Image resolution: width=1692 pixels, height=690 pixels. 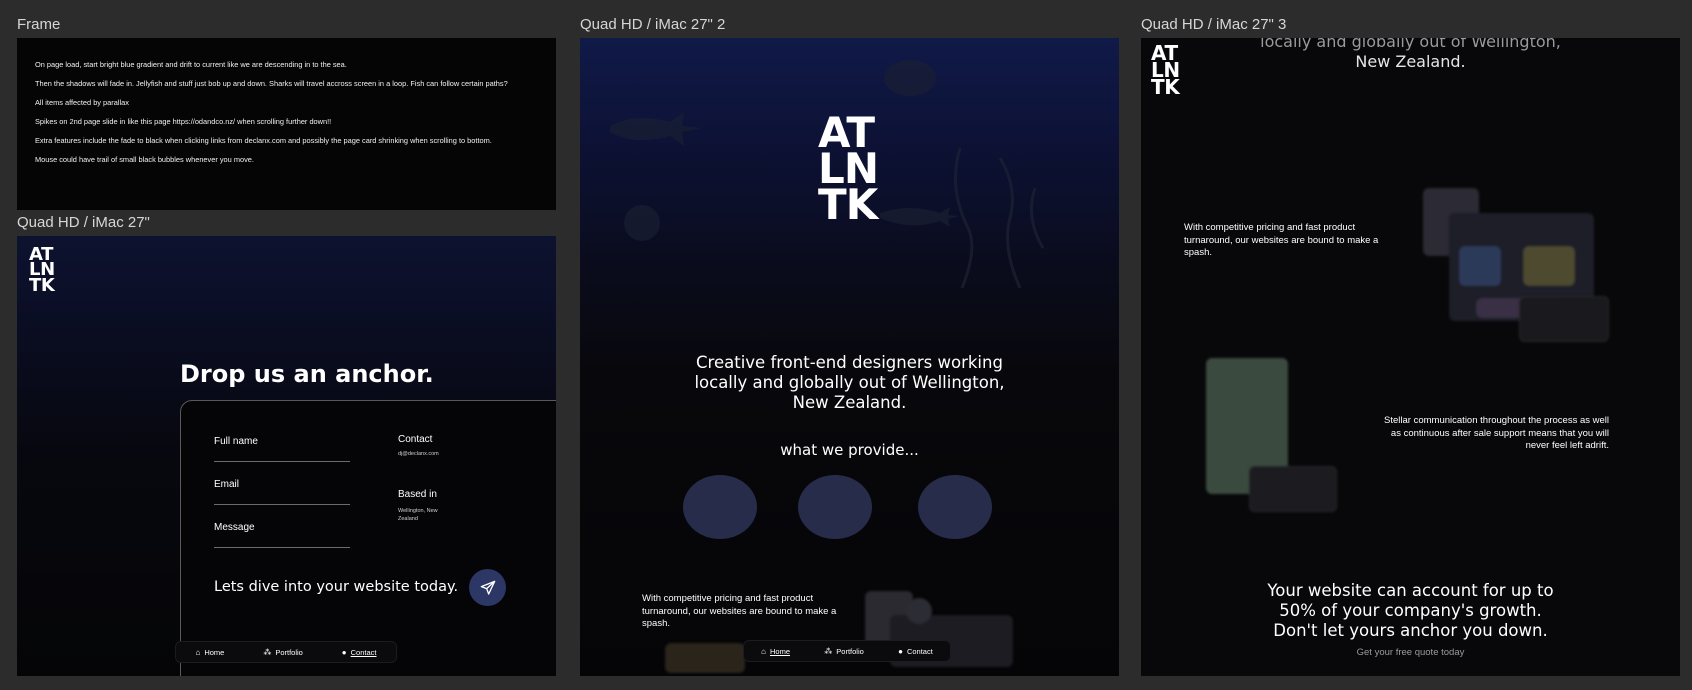 I want to click on growth-line: Don't let yours anchor you down., so click(x=1410, y=630).